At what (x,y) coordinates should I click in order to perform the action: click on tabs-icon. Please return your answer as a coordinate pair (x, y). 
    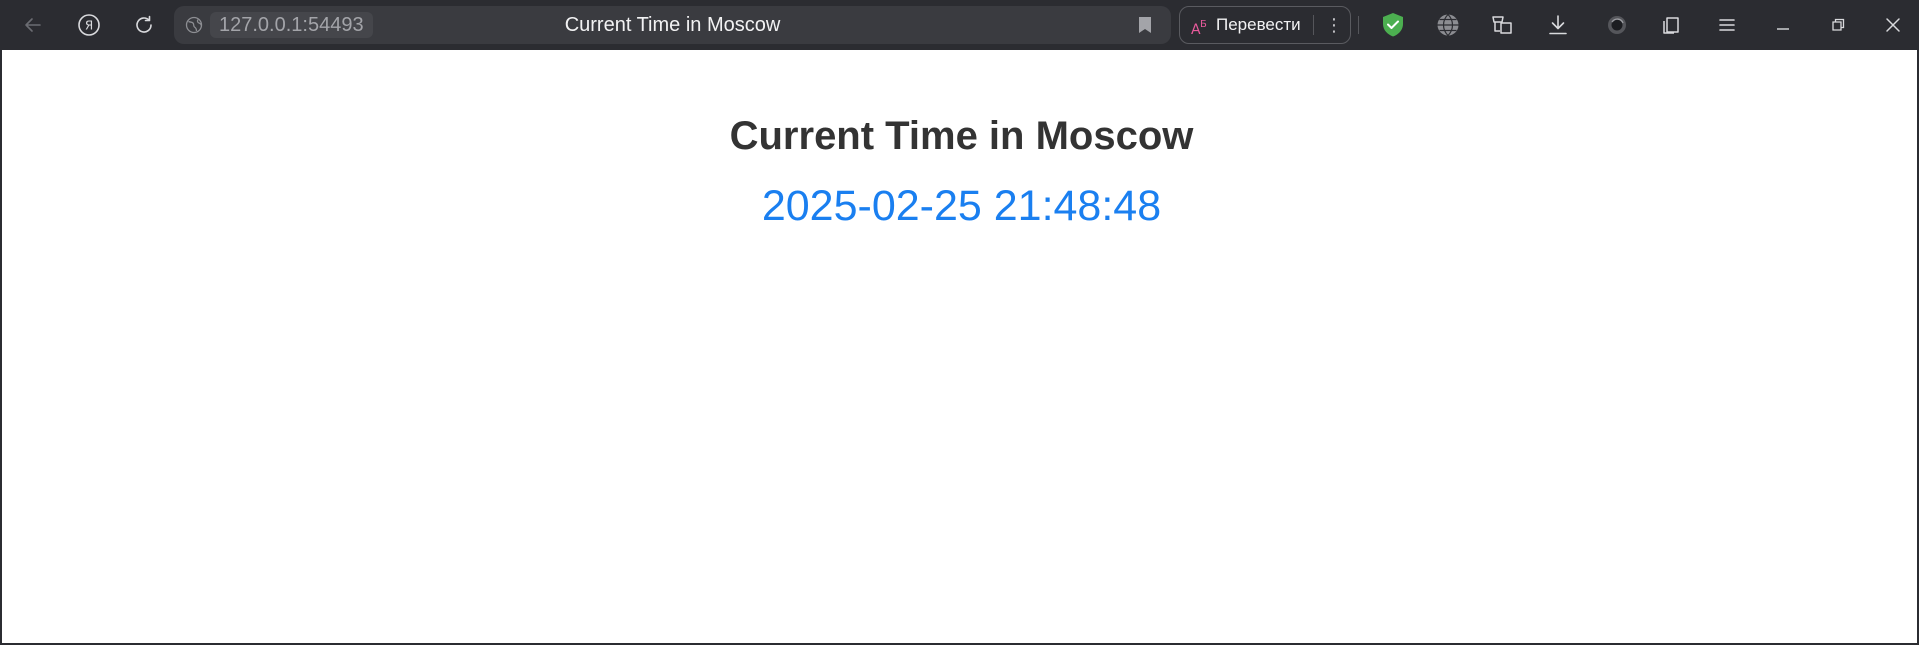
    Looking at the image, I should click on (1671, 25).